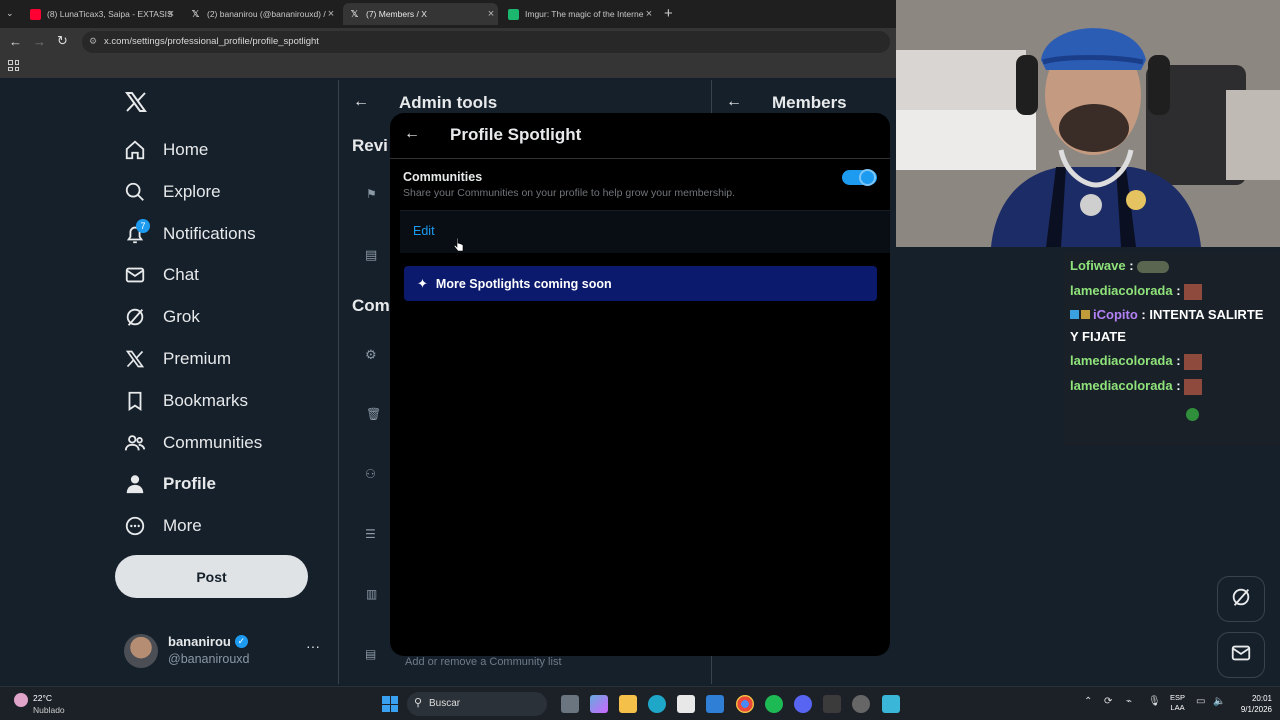  I want to click on copilot-icon, so click(599, 704).